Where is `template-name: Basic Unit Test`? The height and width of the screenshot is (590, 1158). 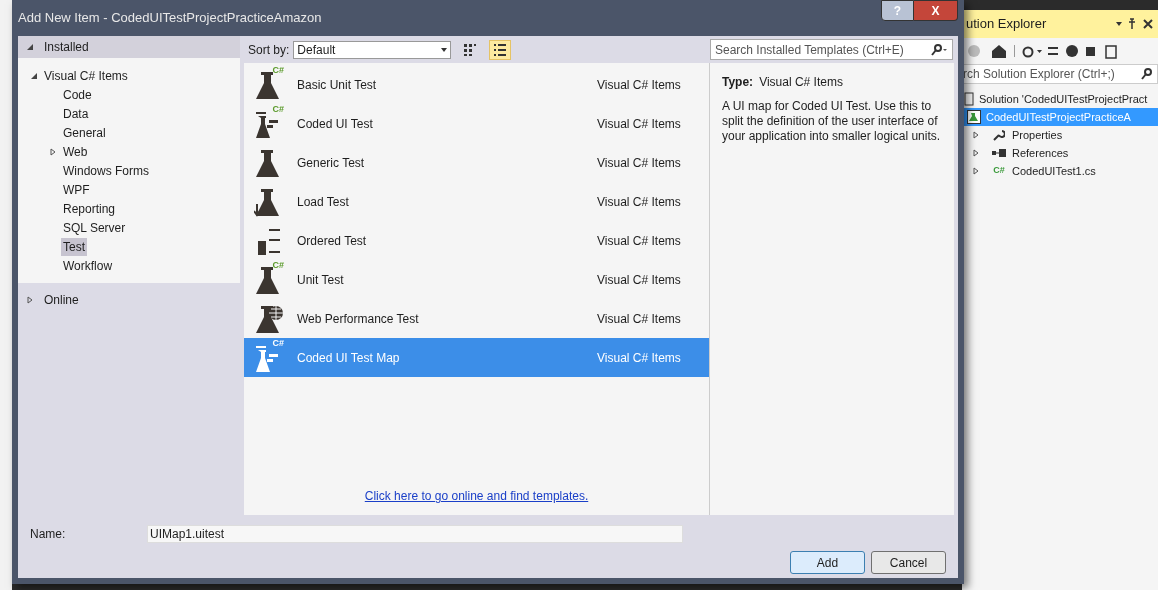
template-name: Basic Unit Test is located at coordinates (337, 85).